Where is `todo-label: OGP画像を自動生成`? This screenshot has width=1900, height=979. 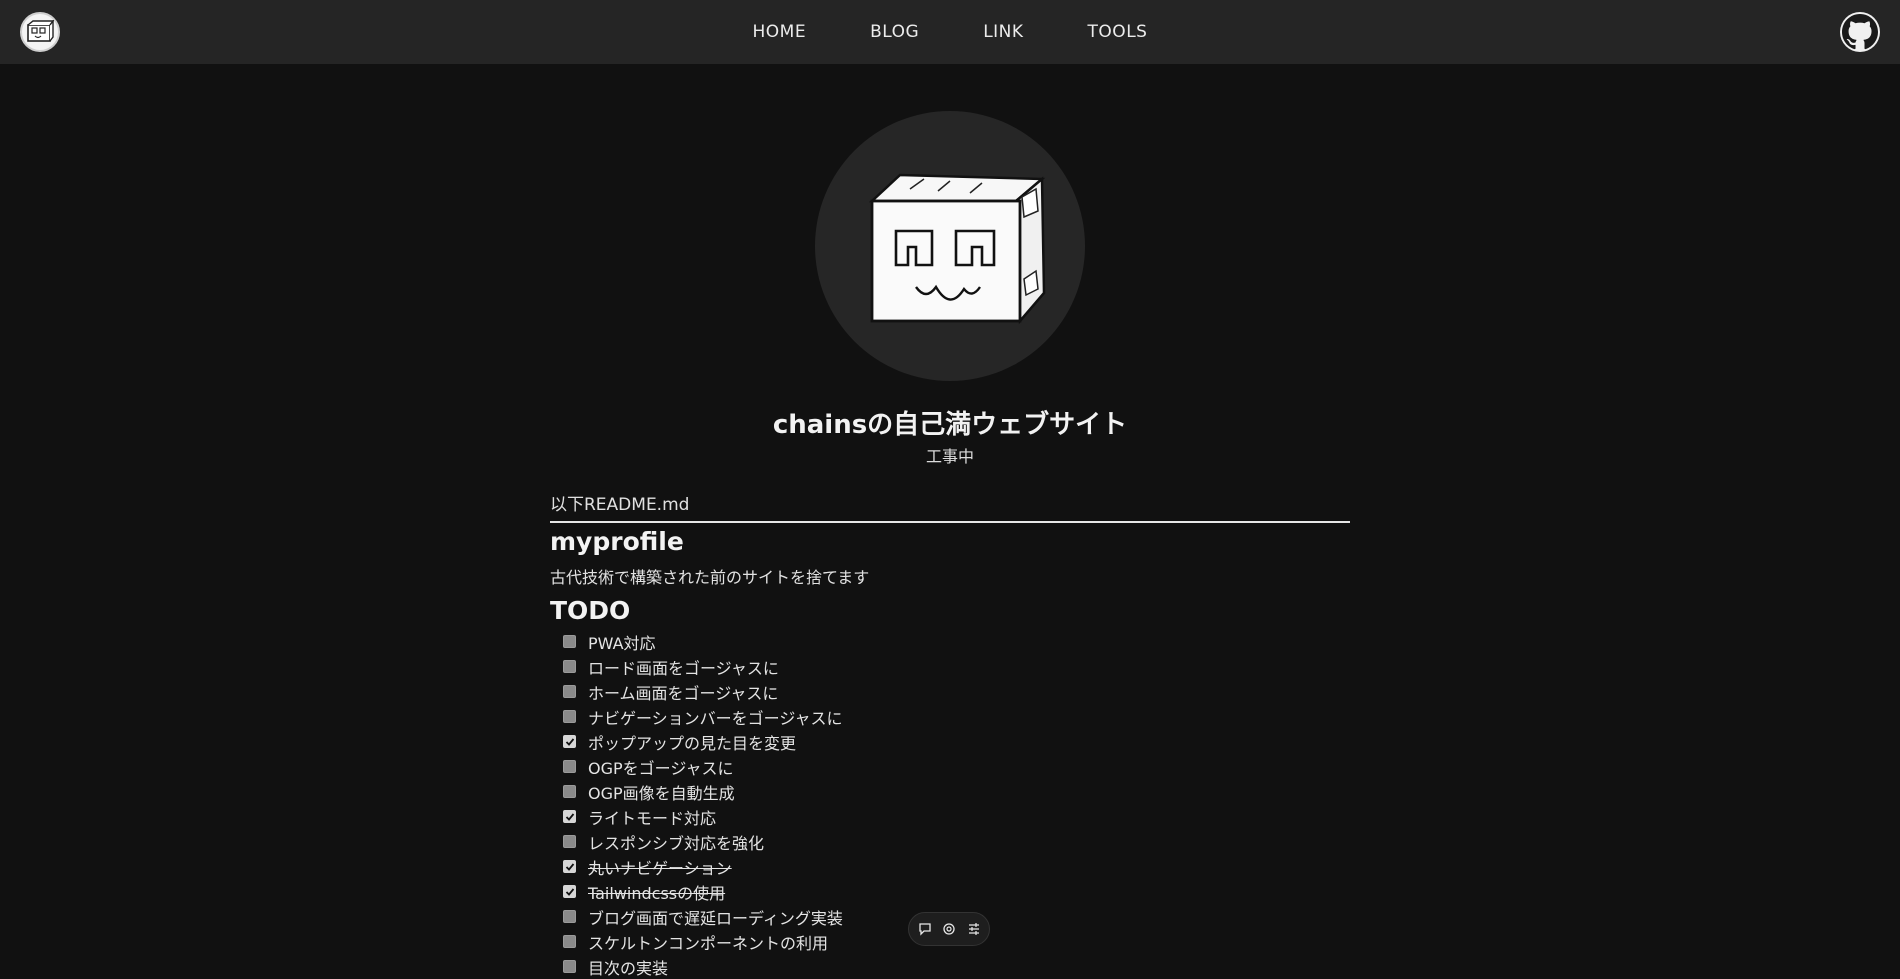 todo-label: OGP画像を自動生成 is located at coordinates (661, 793).